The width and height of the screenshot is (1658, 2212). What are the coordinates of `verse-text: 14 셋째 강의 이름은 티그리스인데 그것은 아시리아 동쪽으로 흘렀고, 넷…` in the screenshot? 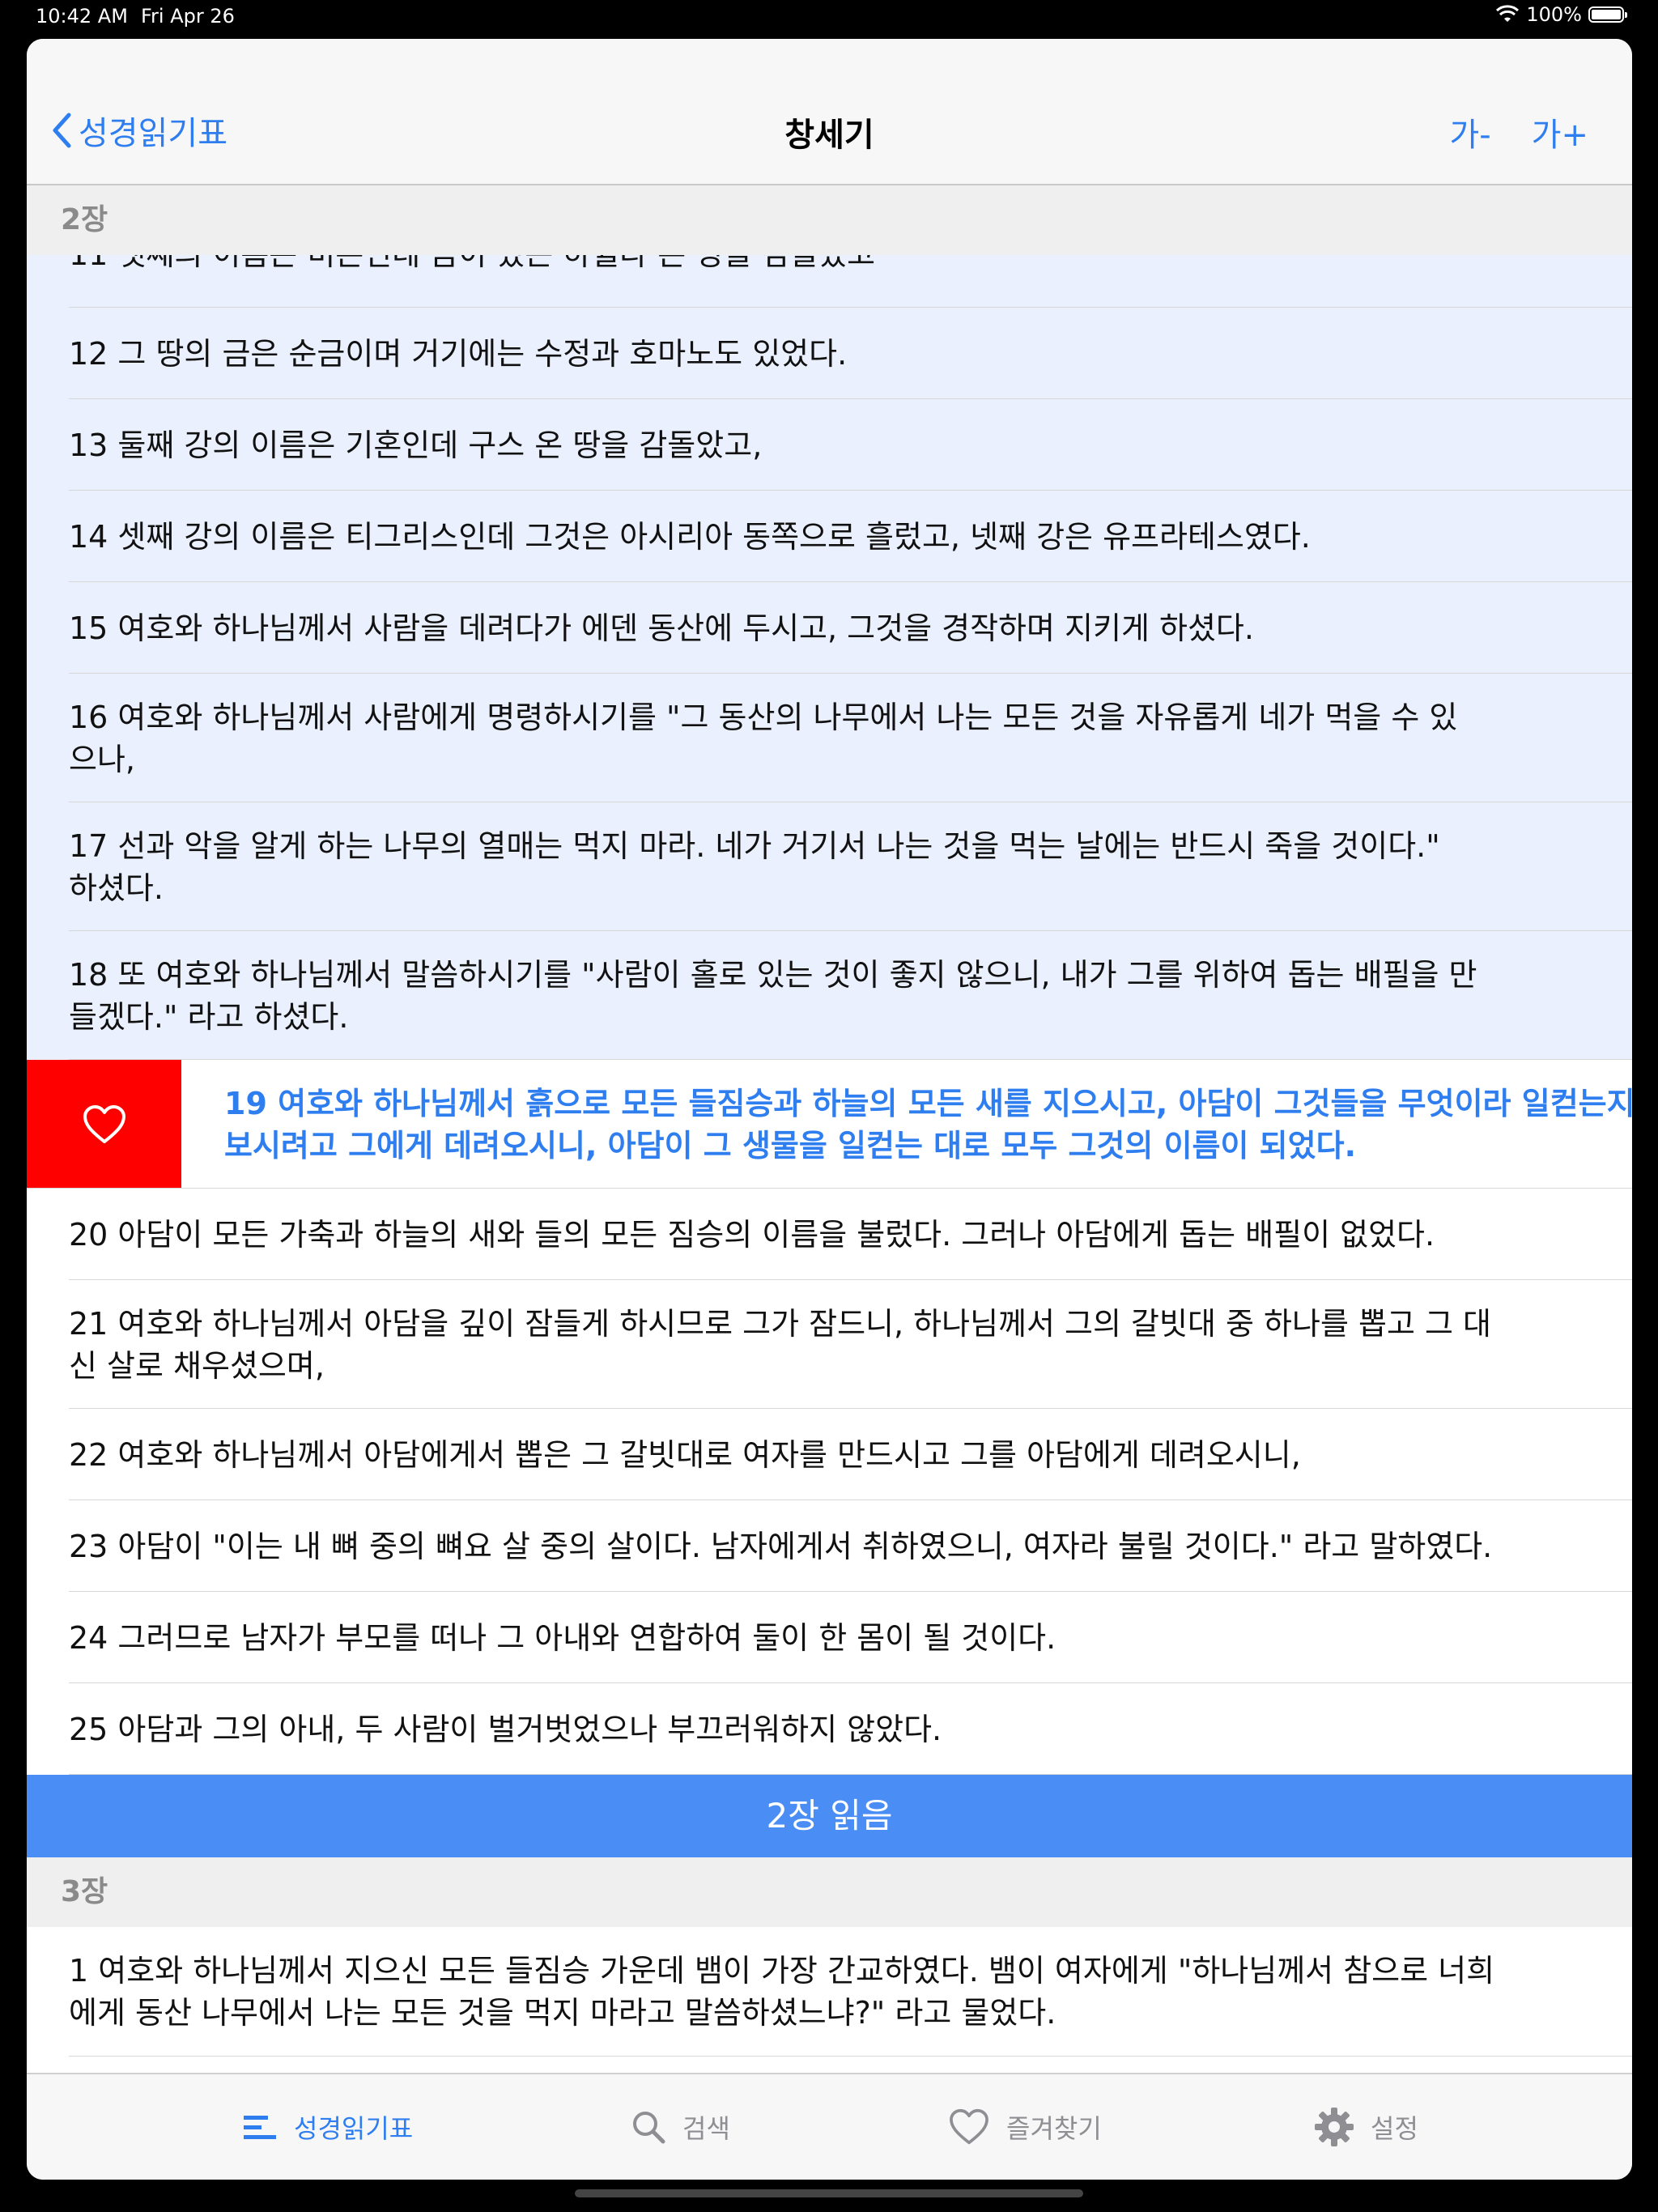 It's located at (690, 536).